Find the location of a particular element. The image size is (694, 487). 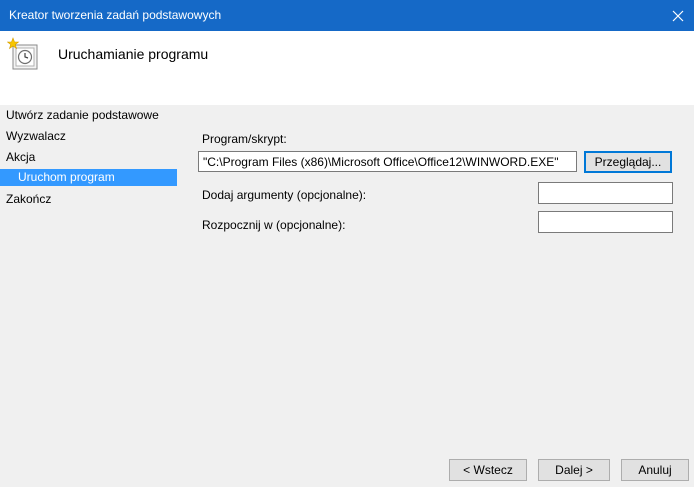

page-title: Uruchamianie programu is located at coordinates (133, 54).